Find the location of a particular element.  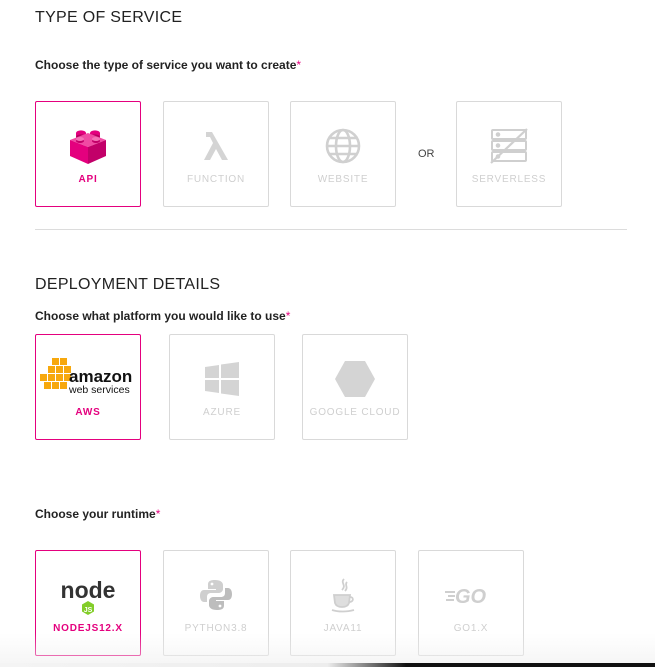

go-logo-icon: GO is located at coordinates (471, 595).